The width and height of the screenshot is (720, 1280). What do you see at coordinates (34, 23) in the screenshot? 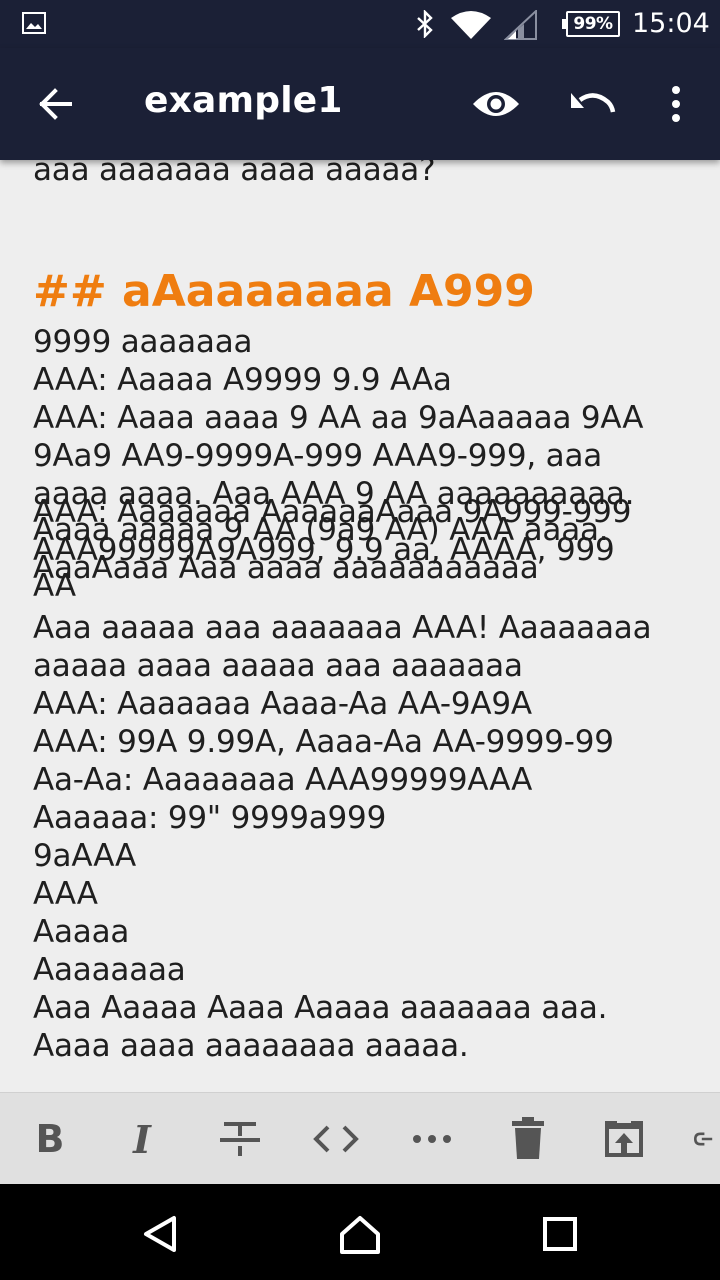
I see `image-icon` at bounding box center [34, 23].